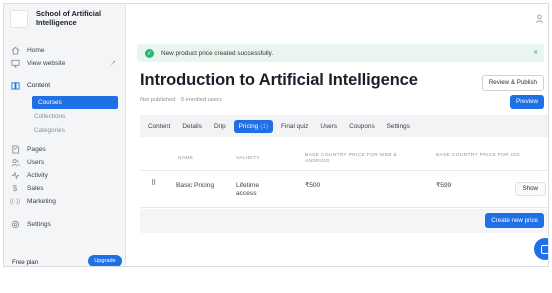 This screenshot has width=552, height=293. Describe the element at coordinates (192, 126) in the screenshot. I see `tab-details: Details` at that location.